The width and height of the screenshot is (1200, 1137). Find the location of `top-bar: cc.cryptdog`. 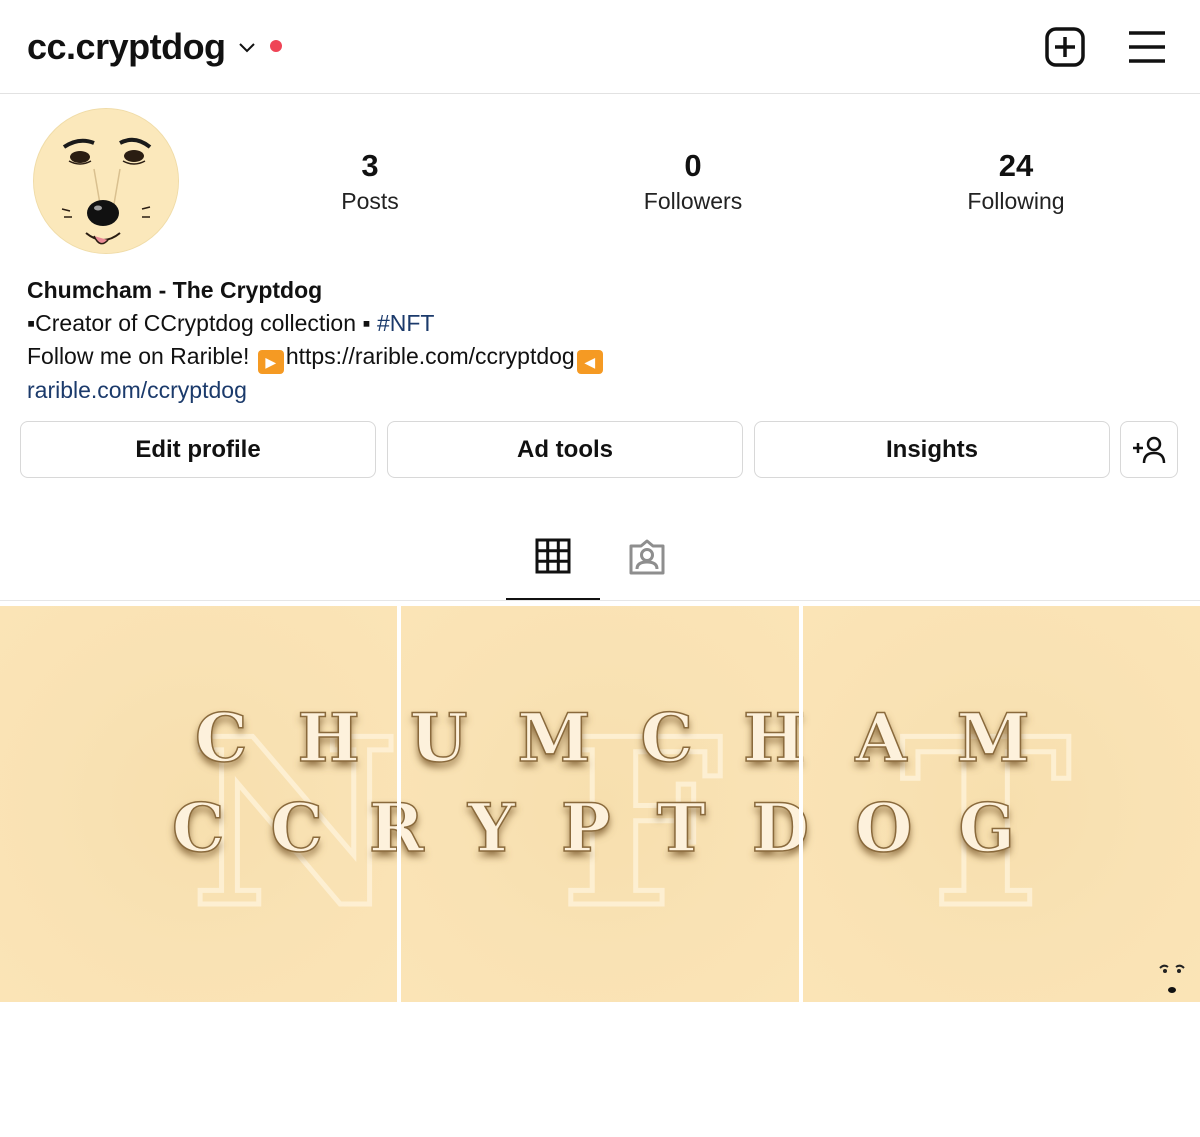

top-bar: cc.cryptdog is located at coordinates (600, 47).